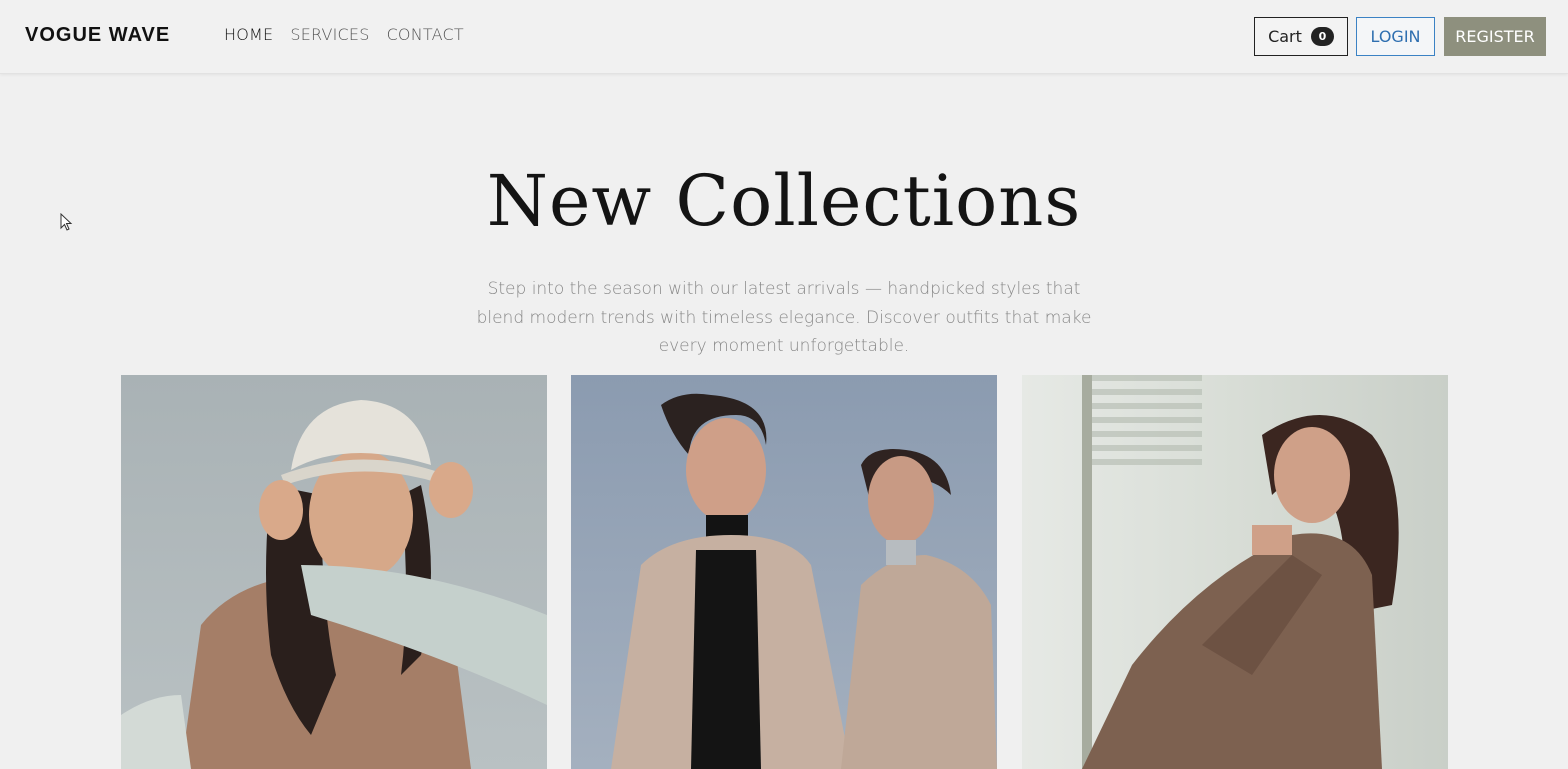 Image resolution: width=1568 pixels, height=769 pixels. What do you see at coordinates (1395, 36) in the screenshot?
I see `login-button: LOGIN` at bounding box center [1395, 36].